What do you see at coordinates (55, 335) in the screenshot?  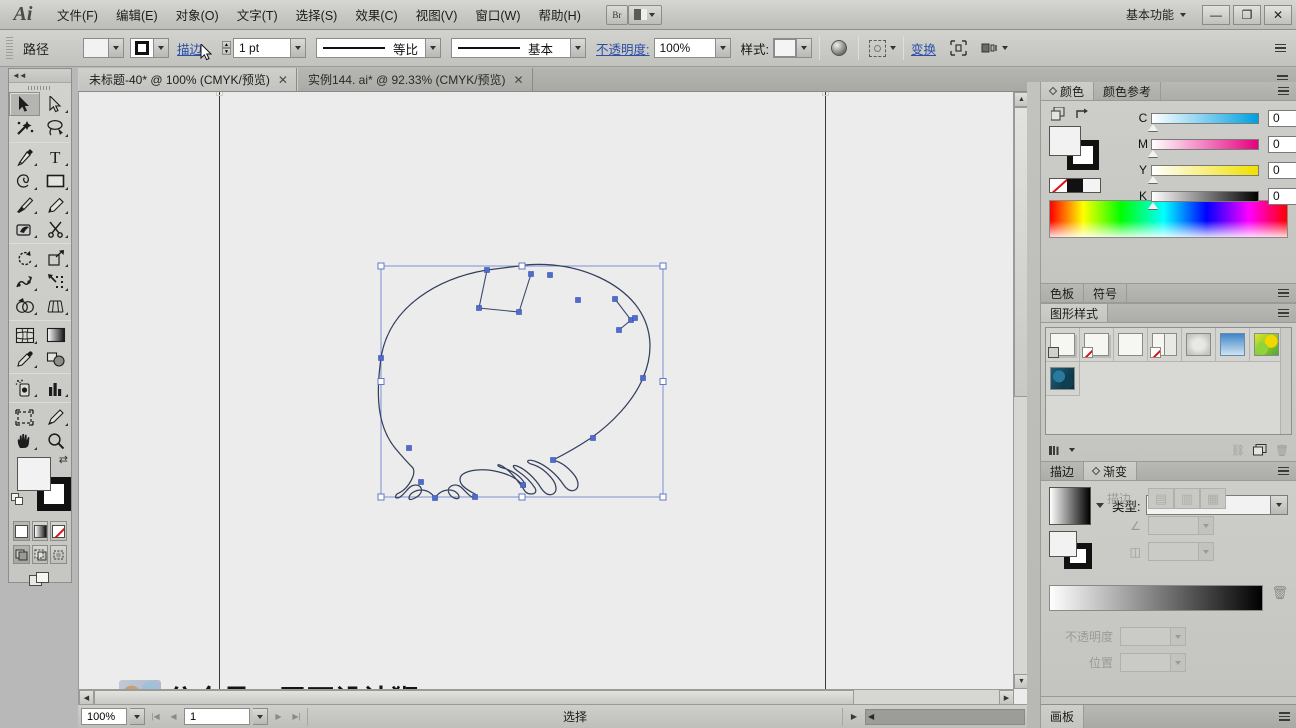 I see `gradient-tool` at bounding box center [55, 335].